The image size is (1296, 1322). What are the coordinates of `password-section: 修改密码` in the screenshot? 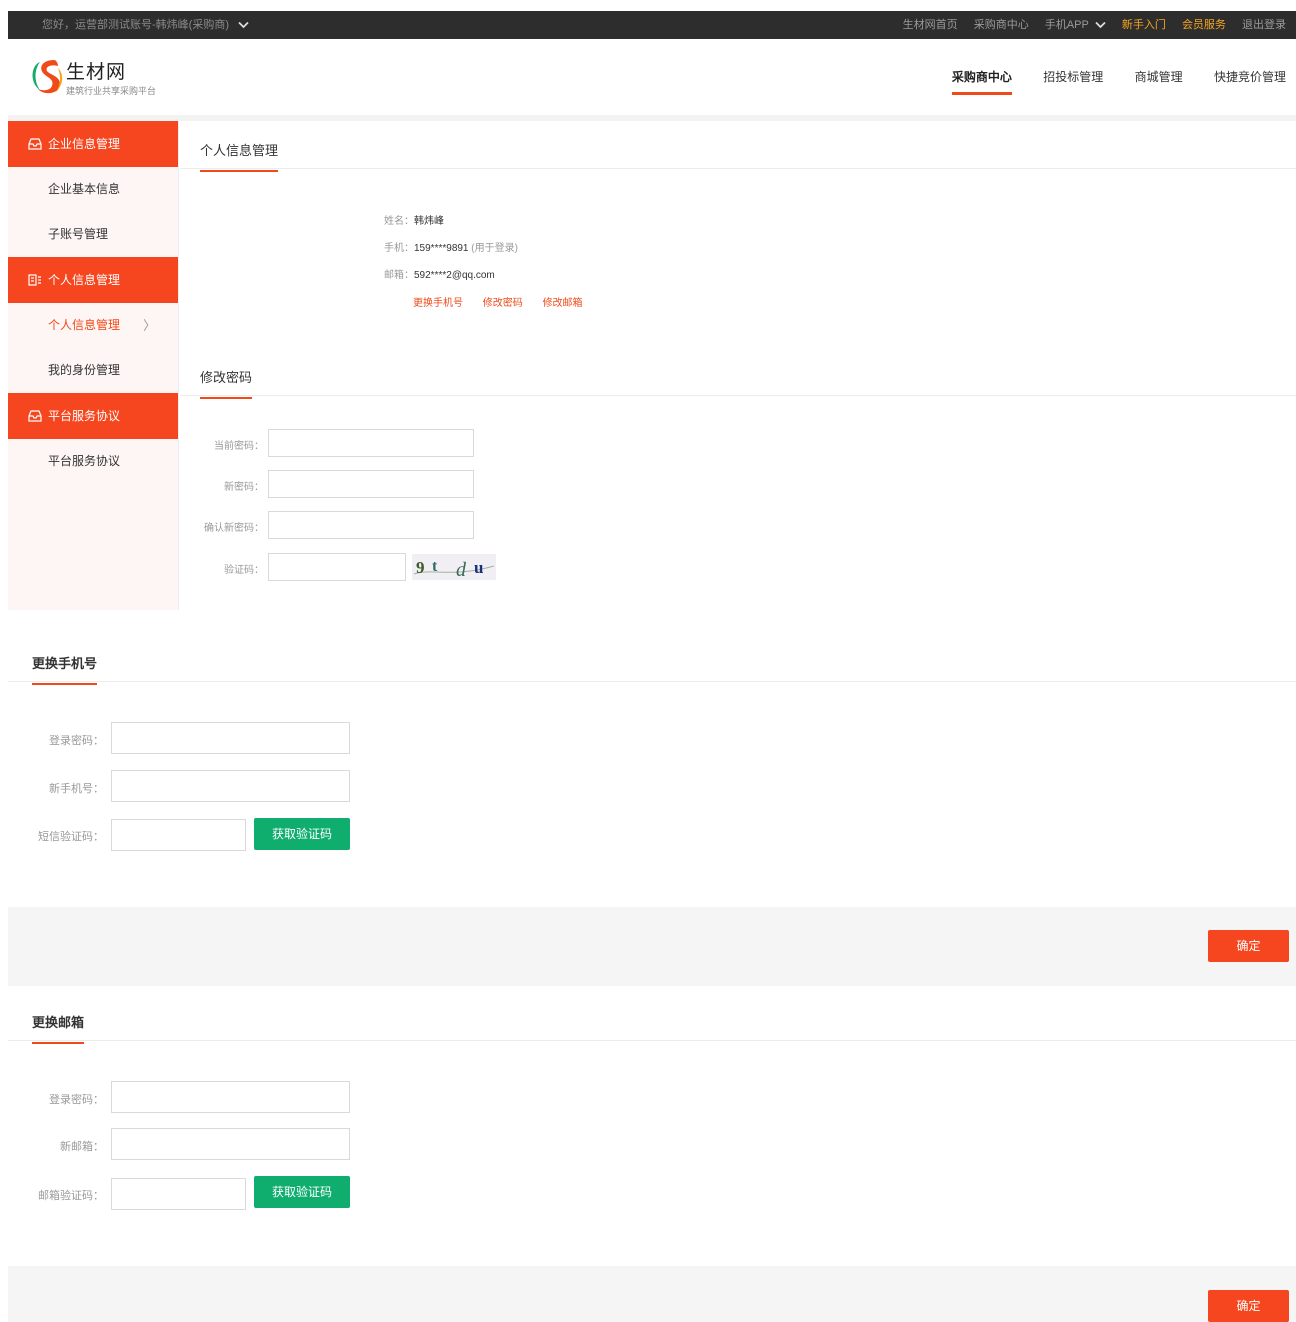 It's located at (738, 373).